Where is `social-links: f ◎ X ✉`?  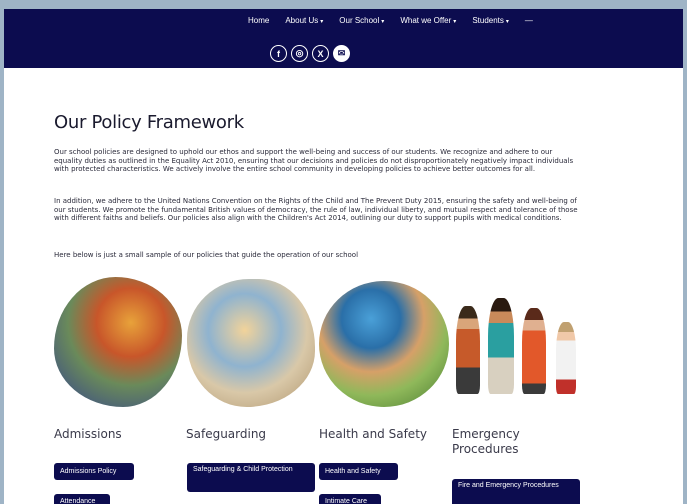
social-links: f ◎ X ✉ is located at coordinates (310, 53).